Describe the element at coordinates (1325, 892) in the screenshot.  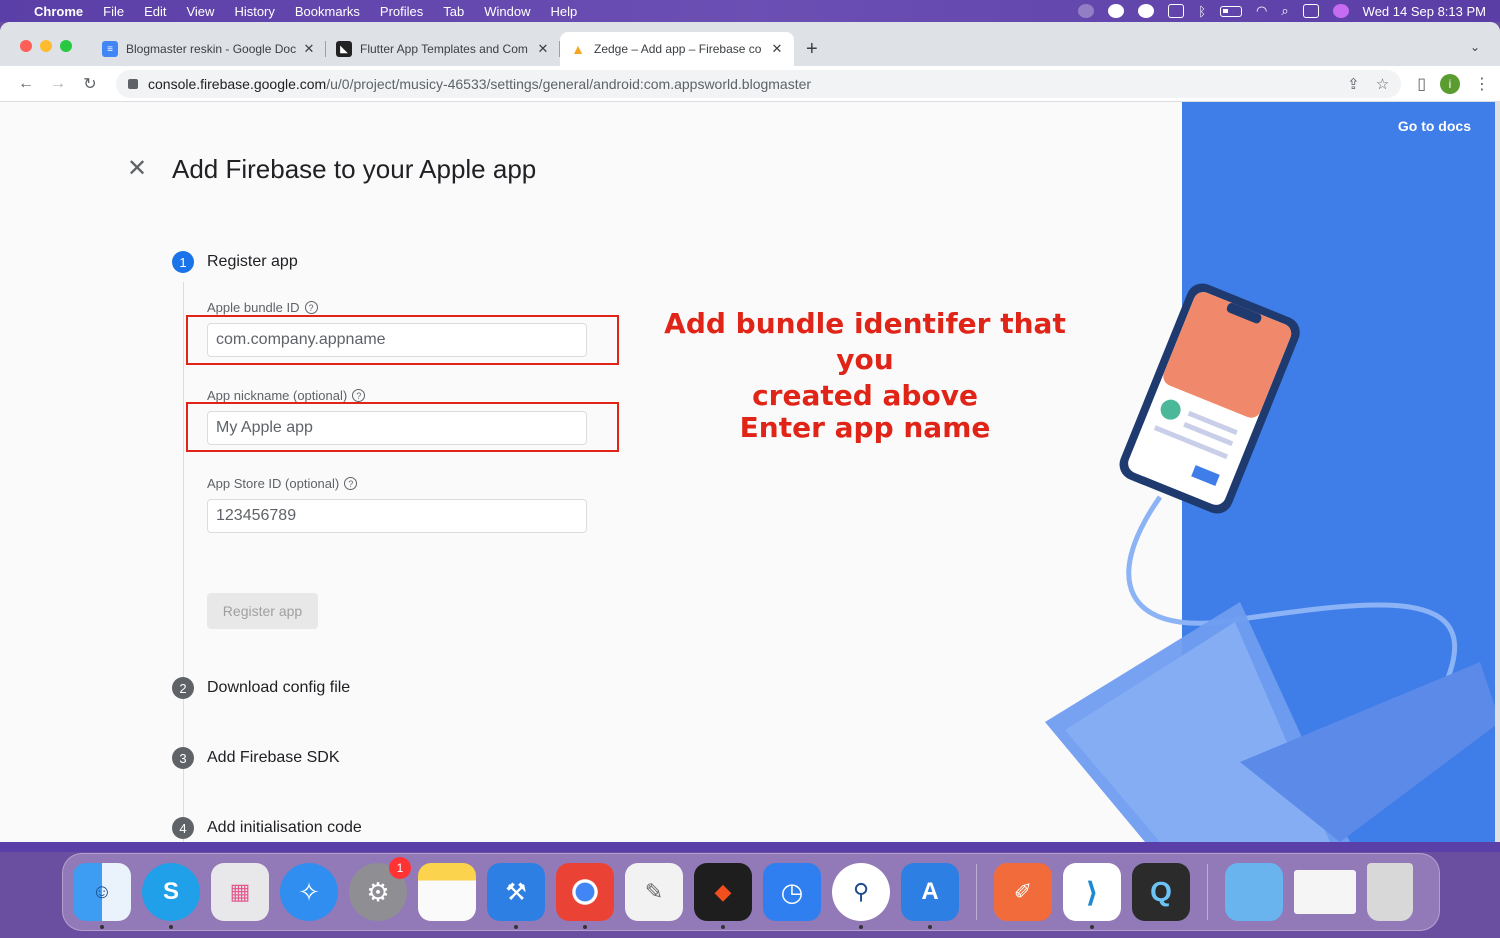
I see `skype-window-thumbnail-icon` at that location.